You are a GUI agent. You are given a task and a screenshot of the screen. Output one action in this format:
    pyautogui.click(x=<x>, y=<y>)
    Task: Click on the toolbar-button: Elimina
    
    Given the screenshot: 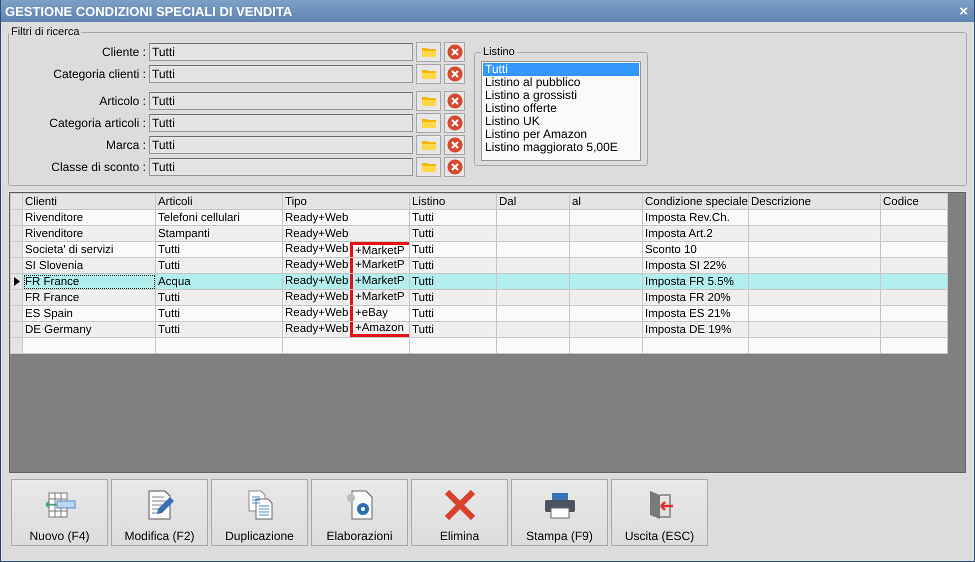 What is the action you would take?
    pyautogui.click(x=459, y=512)
    